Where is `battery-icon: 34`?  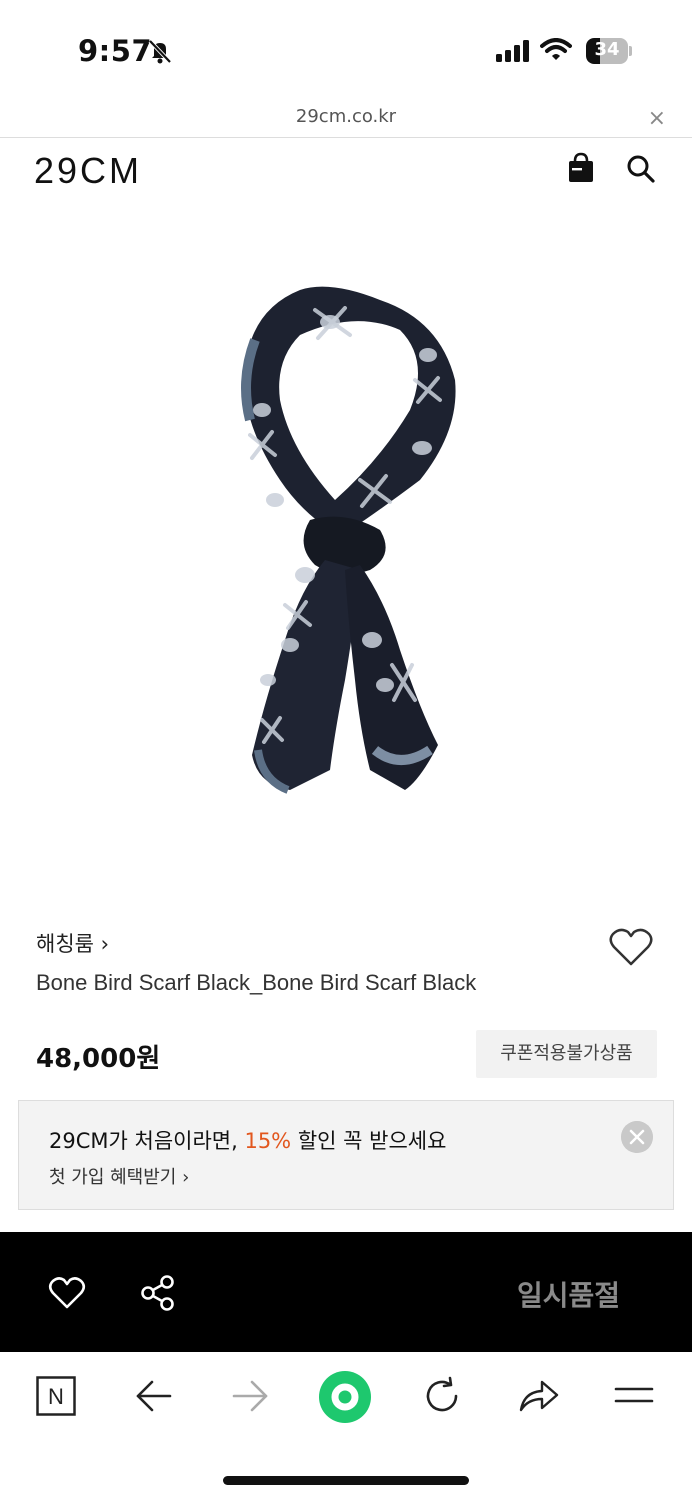
battery-icon: 34 is located at coordinates (609, 51).